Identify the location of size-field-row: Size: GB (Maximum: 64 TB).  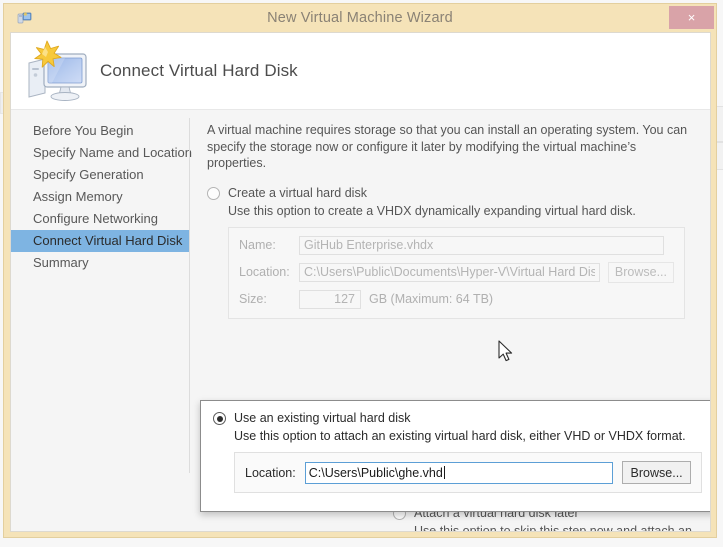
(456, 299).